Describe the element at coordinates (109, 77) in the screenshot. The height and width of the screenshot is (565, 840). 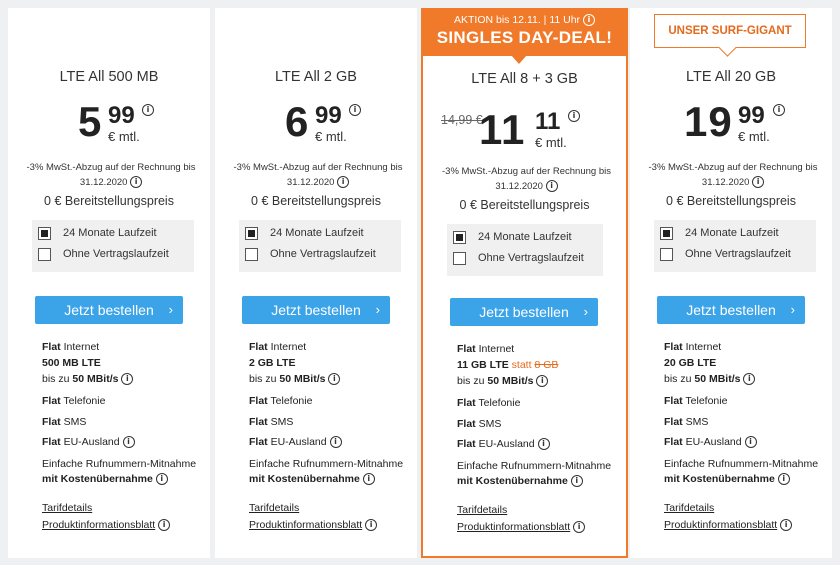
I see `plan-name: LTE All 500 MB` at that location.